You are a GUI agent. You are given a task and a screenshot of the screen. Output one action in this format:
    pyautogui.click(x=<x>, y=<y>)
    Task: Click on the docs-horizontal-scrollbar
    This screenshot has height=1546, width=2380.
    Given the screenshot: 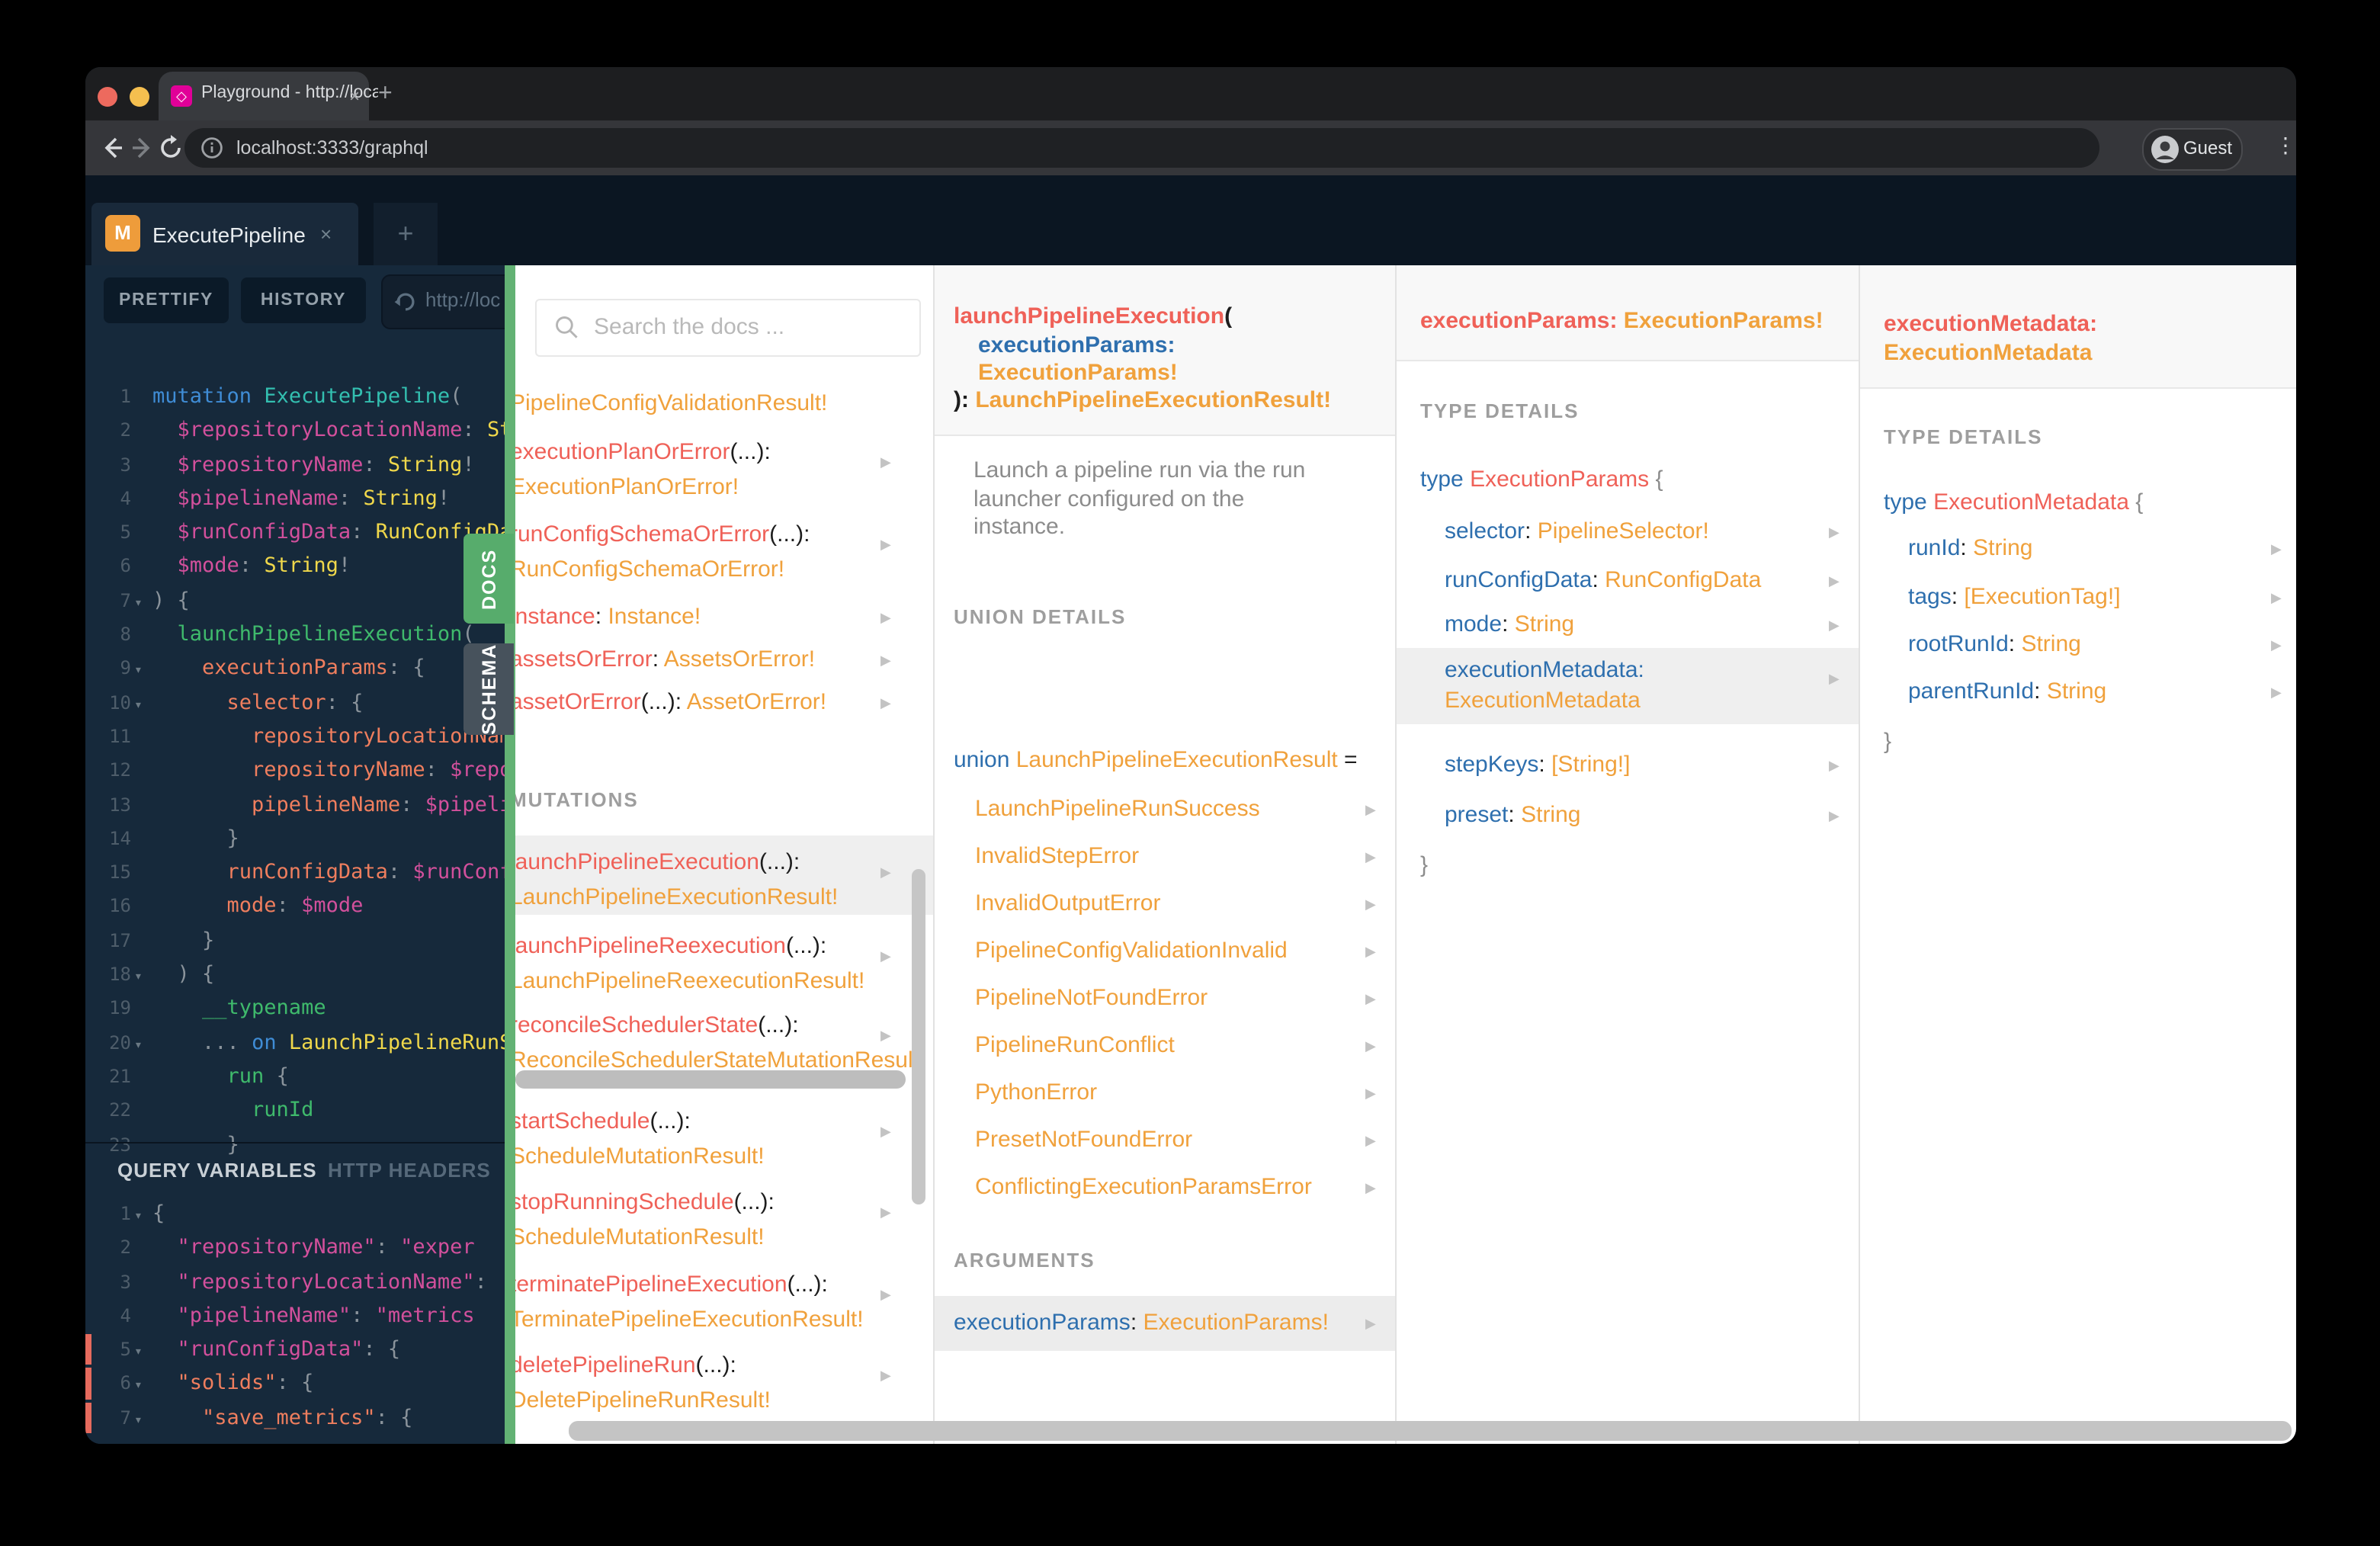 What is the action you would take?
    pyautogui.click(x=1429, y=1431)
    